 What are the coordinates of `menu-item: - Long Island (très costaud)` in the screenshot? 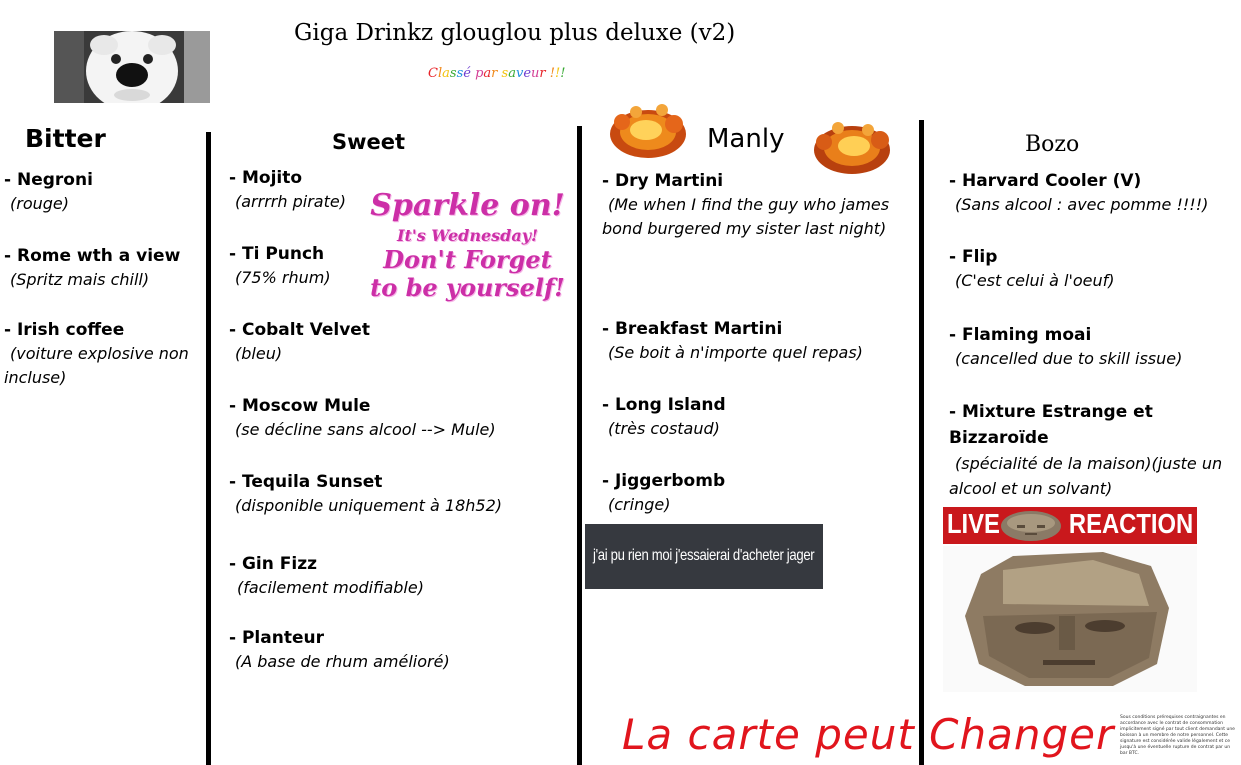 It's located at (664, 417).